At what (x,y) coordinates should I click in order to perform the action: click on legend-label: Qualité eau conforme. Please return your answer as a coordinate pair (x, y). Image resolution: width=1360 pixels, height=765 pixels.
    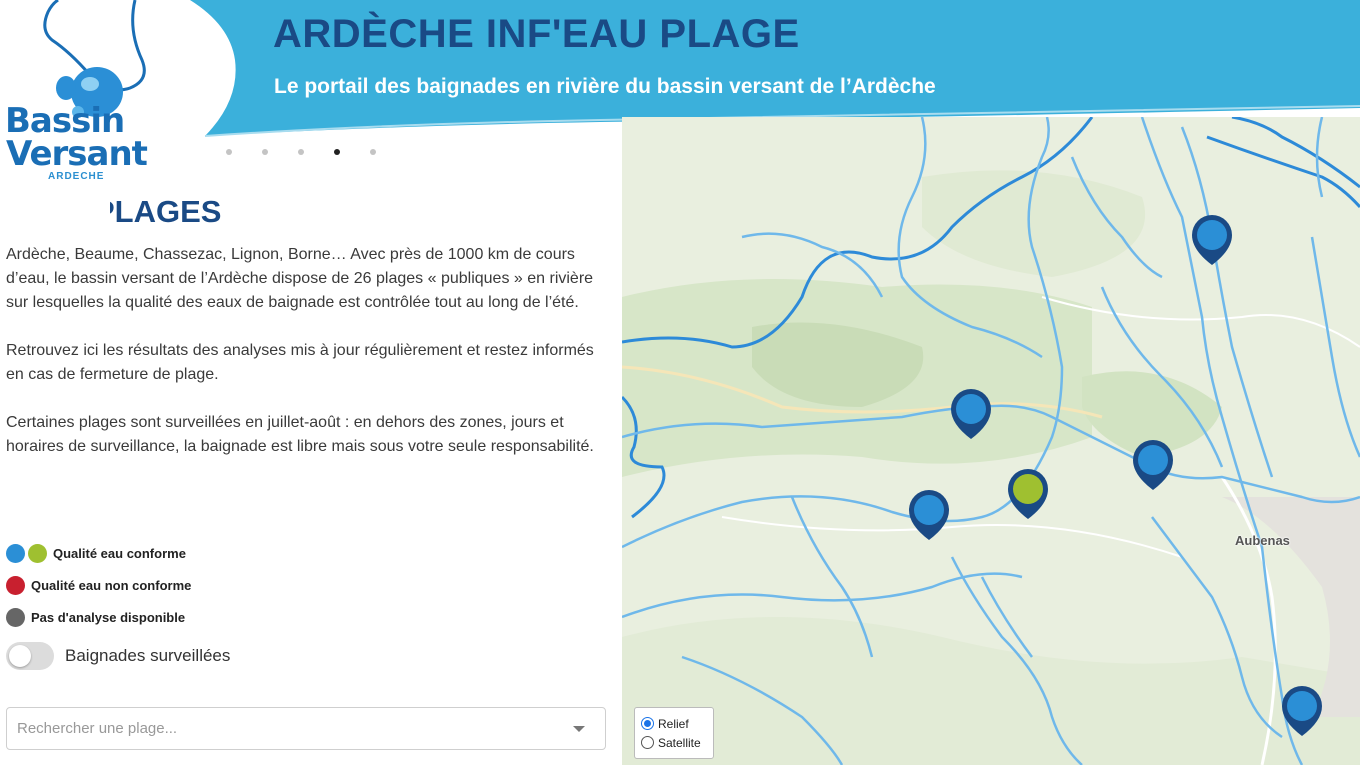
    Looking at the image, I should click on (119, 553).